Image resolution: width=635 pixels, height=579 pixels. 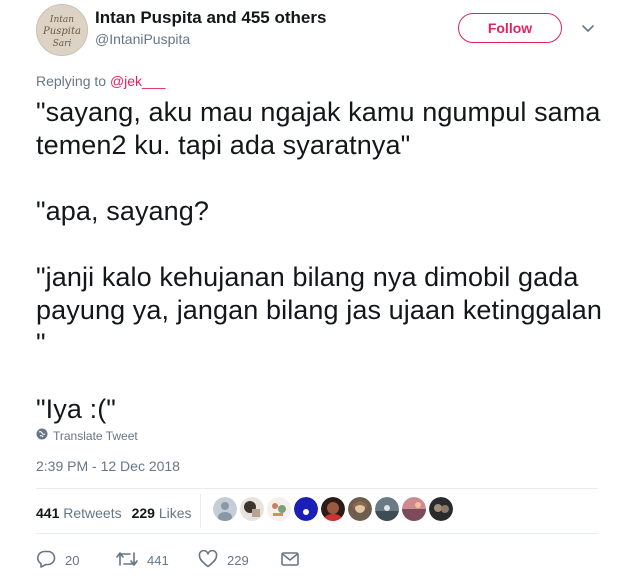 I want to click on reply-button: 20, so click(x=76, y=560).